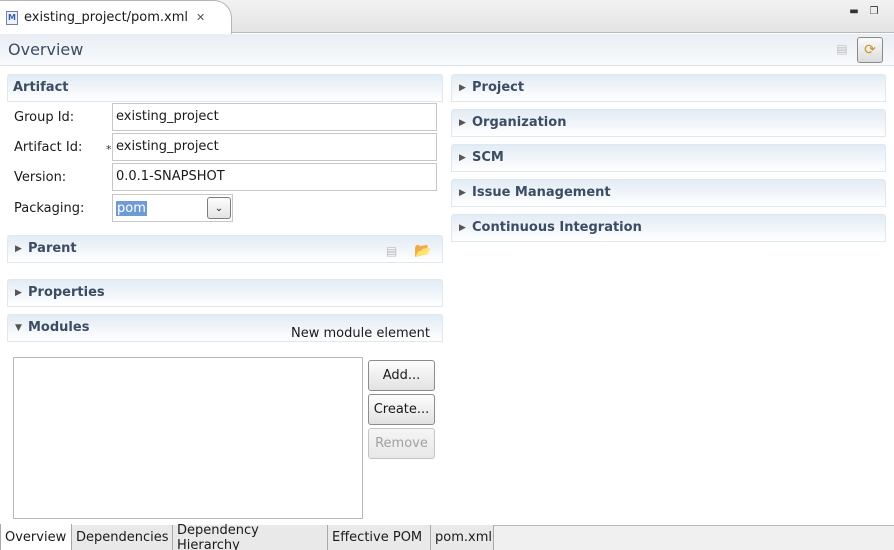  I want to click on modules-list, so click(188, 438).